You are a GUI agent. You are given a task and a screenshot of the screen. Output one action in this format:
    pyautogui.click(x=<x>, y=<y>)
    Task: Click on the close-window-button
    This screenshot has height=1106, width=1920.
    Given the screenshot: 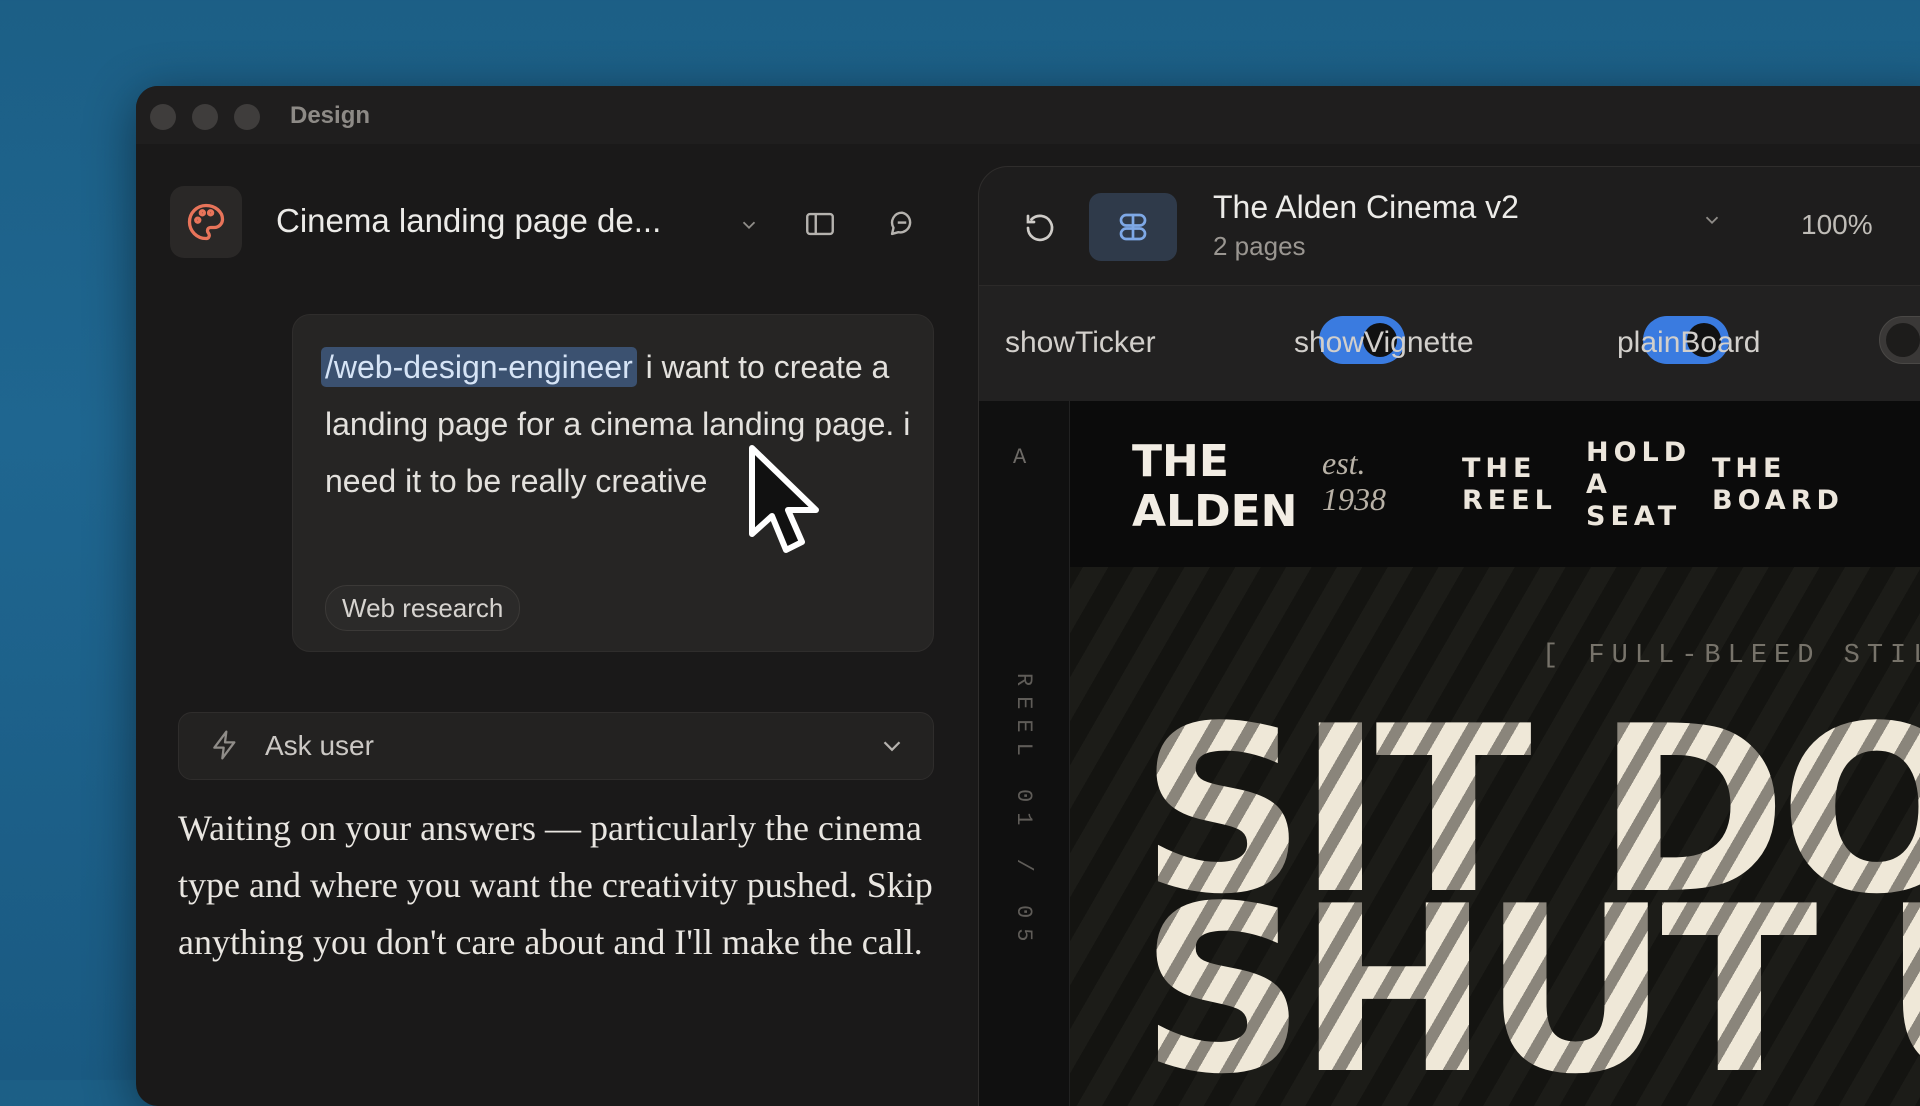 What is the action you would take?
    pyautogui.click(x=163, y=117)
    